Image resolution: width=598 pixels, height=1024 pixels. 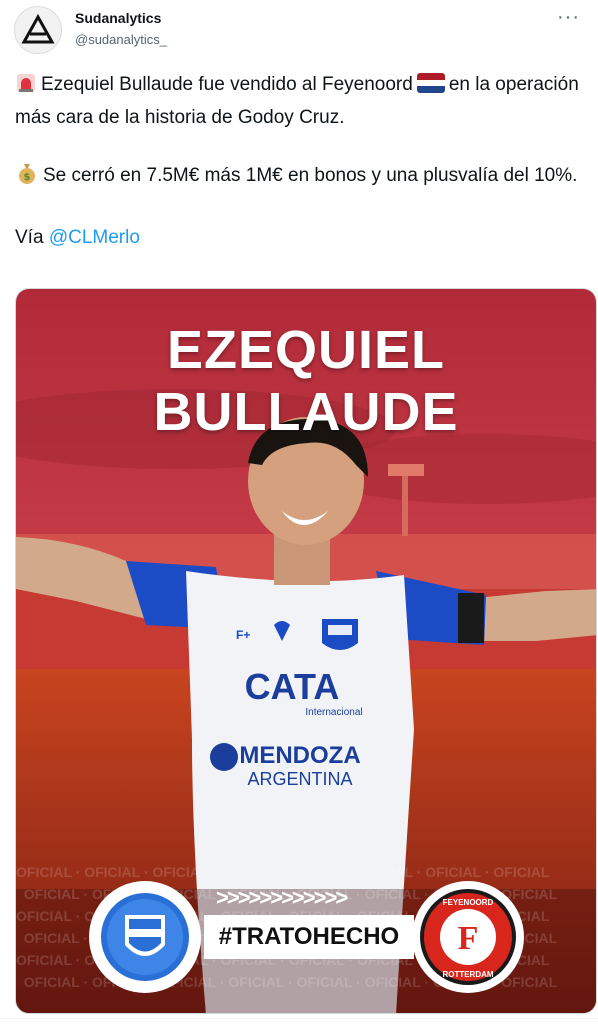 I want to click on feyenoord-crest-icon: F FEYENOORD ROTTERDAM, so click(x=468, y=937).